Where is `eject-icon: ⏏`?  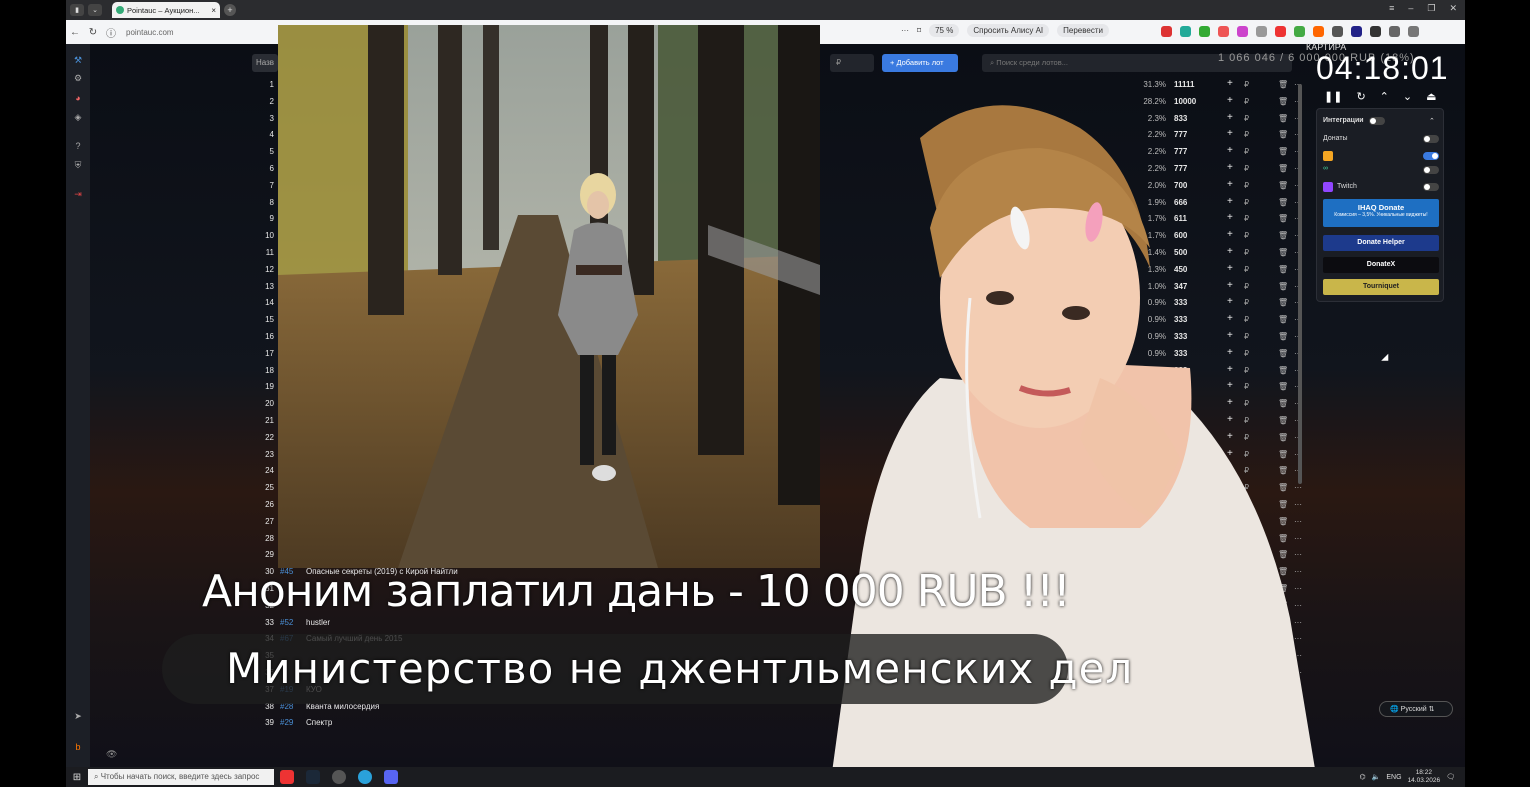
eject-icon: ⏏ is located at coordinates (1431, 96).